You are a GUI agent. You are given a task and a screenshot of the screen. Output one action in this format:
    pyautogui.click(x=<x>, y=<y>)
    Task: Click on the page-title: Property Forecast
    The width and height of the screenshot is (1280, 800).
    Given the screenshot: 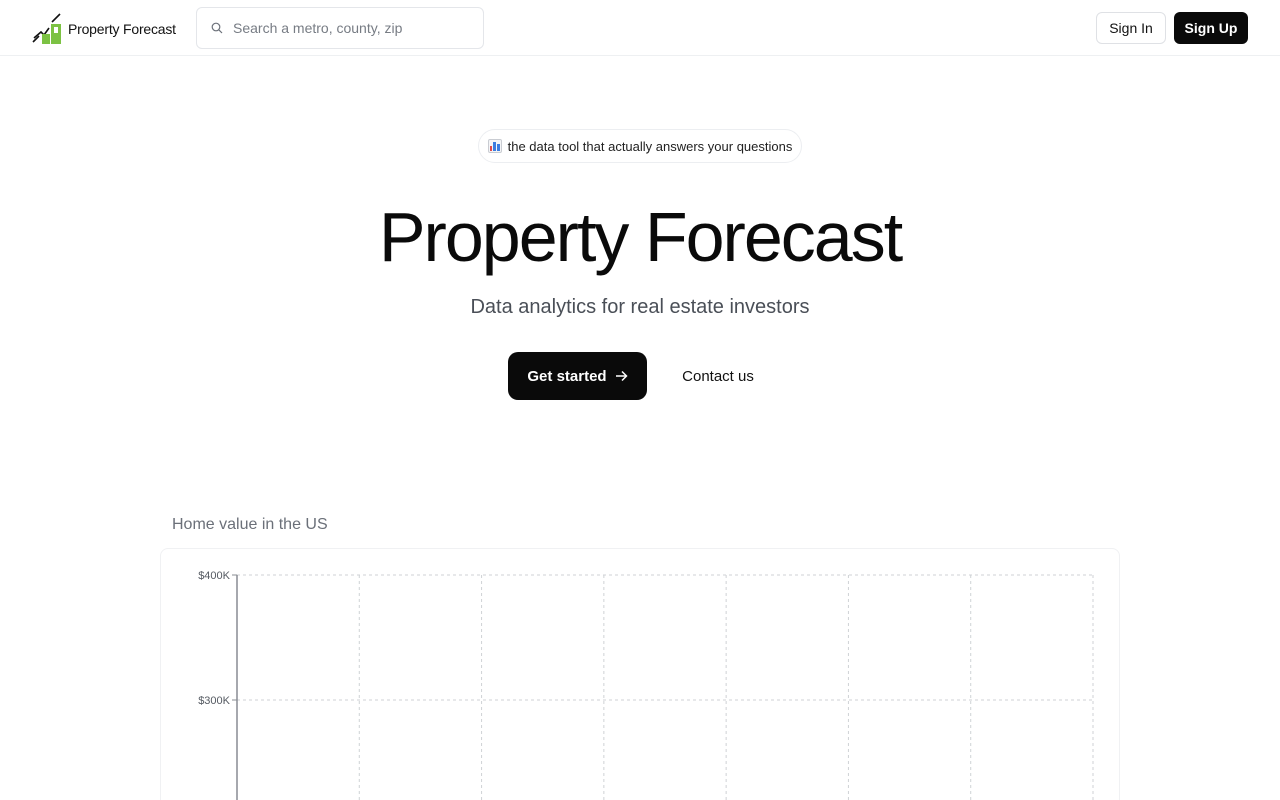 What is the action you would take?
    pyautogui.click(x=640, y=237)
    